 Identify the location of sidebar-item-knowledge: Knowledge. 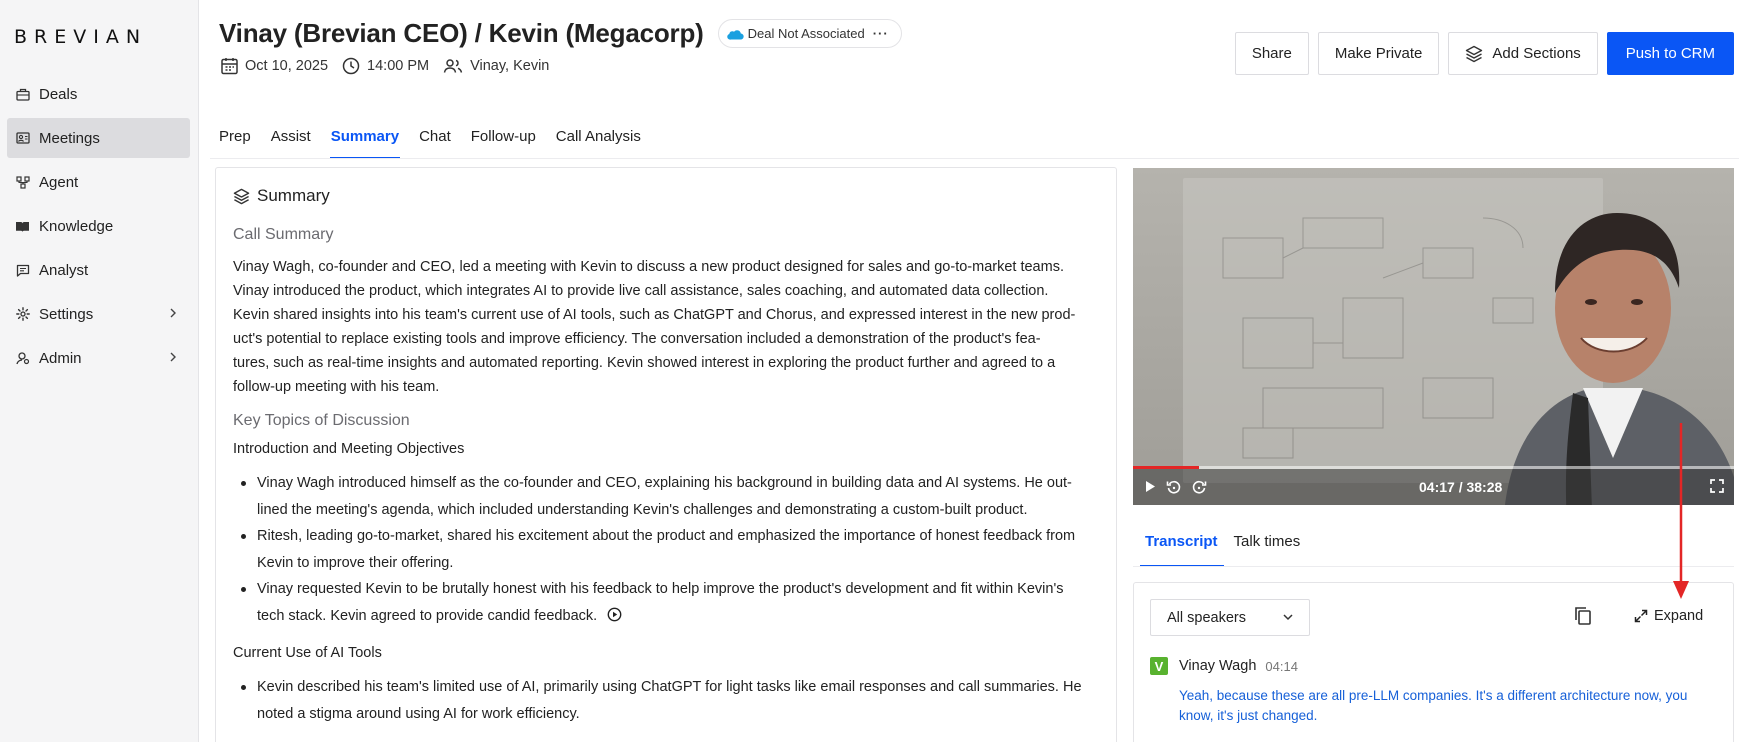
(98, 226).